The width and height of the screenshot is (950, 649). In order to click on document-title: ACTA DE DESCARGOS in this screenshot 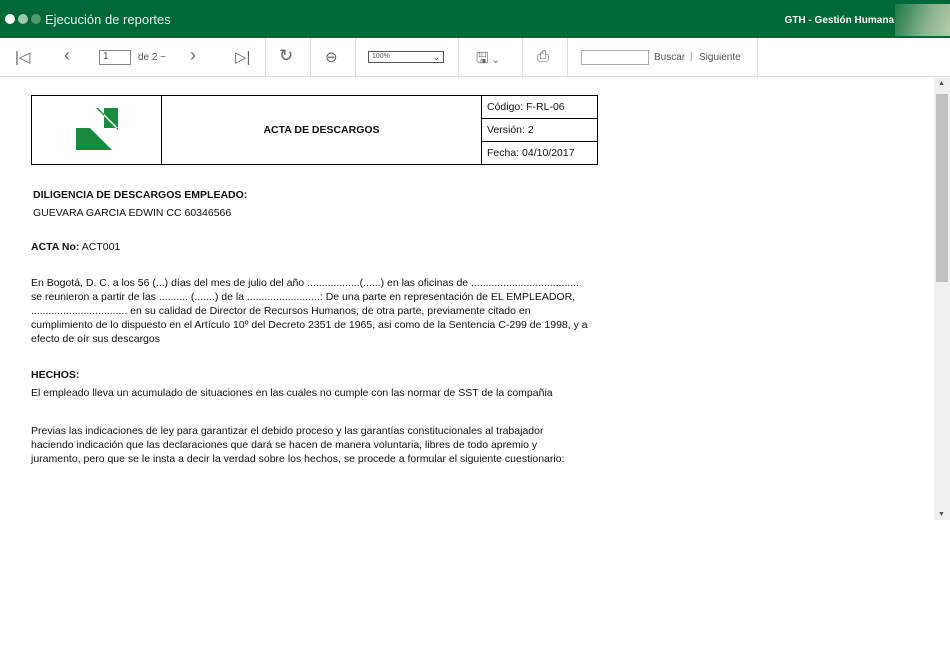, I will do `click(321, 130)`.